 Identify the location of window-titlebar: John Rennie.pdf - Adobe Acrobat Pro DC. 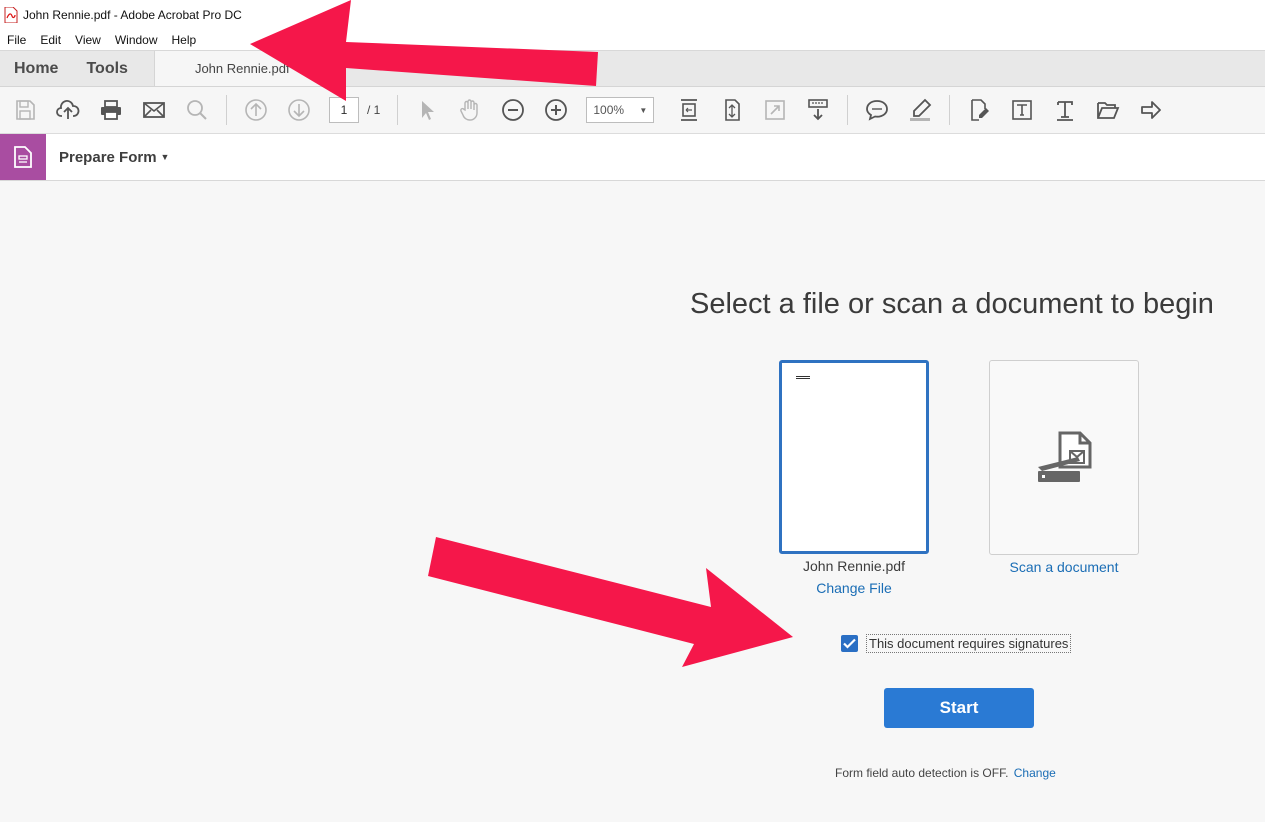
(632, 15).